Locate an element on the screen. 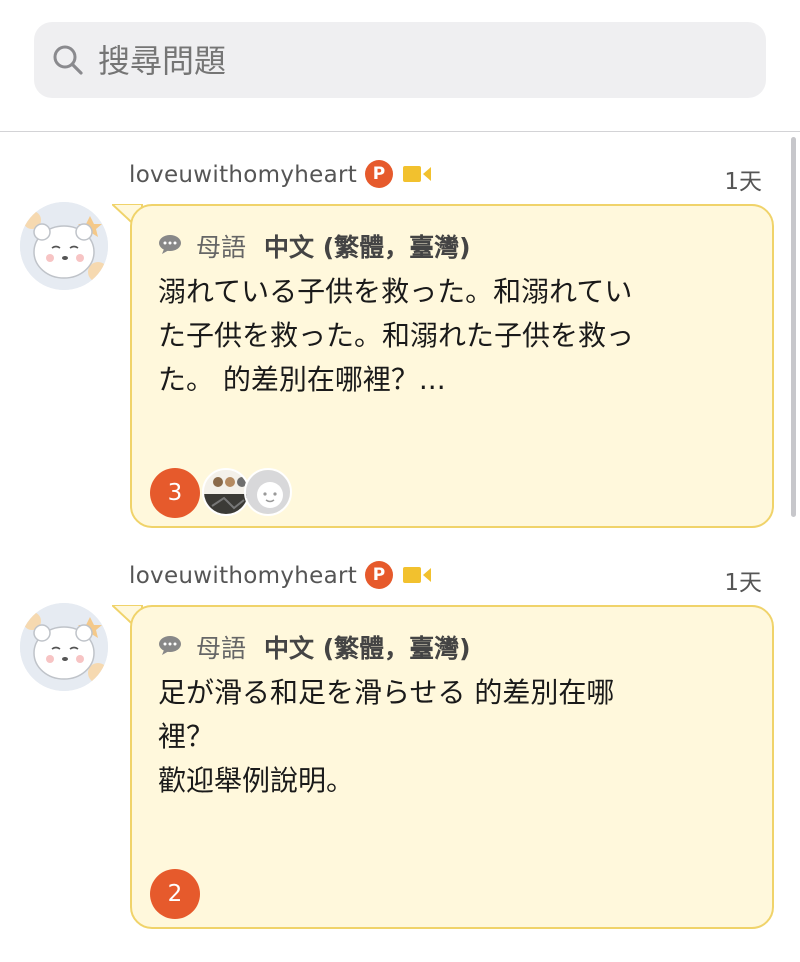 The image size is (800, 962). search-icon is located at coordinates (68, 60).